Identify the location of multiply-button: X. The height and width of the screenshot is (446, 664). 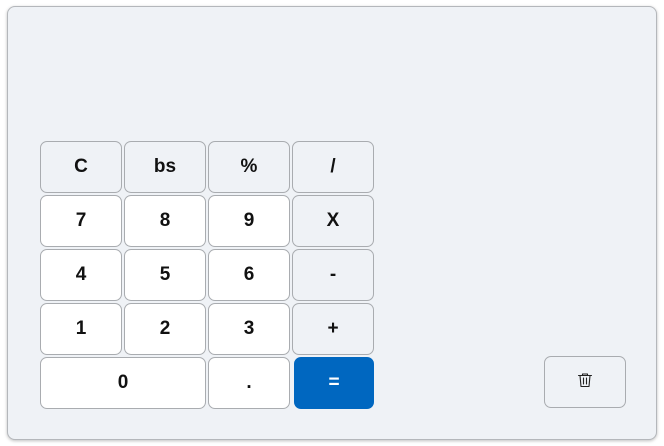
(333, 221).